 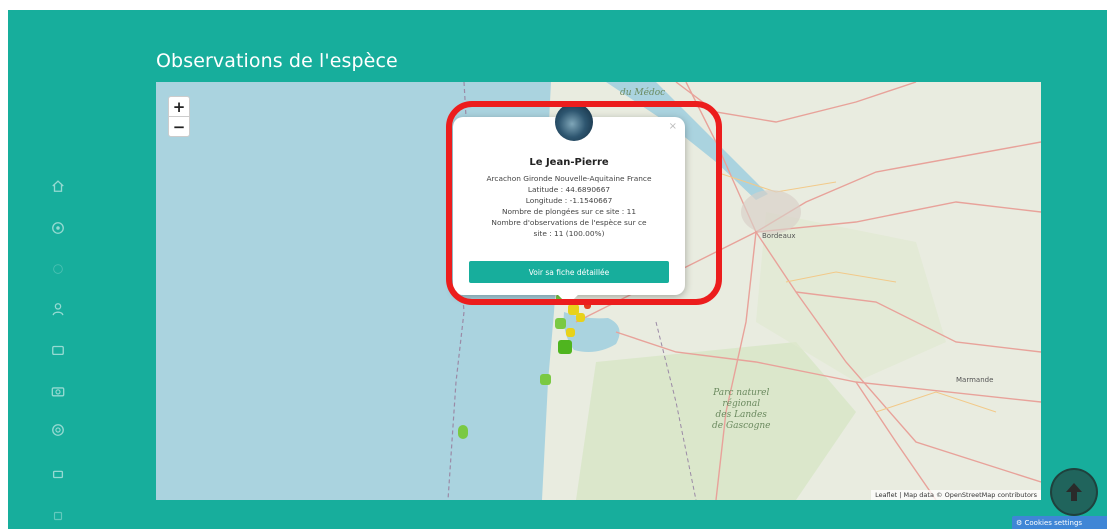 I want to click on site-name: Le Jean-Pierre, so click(x=569, y=162).